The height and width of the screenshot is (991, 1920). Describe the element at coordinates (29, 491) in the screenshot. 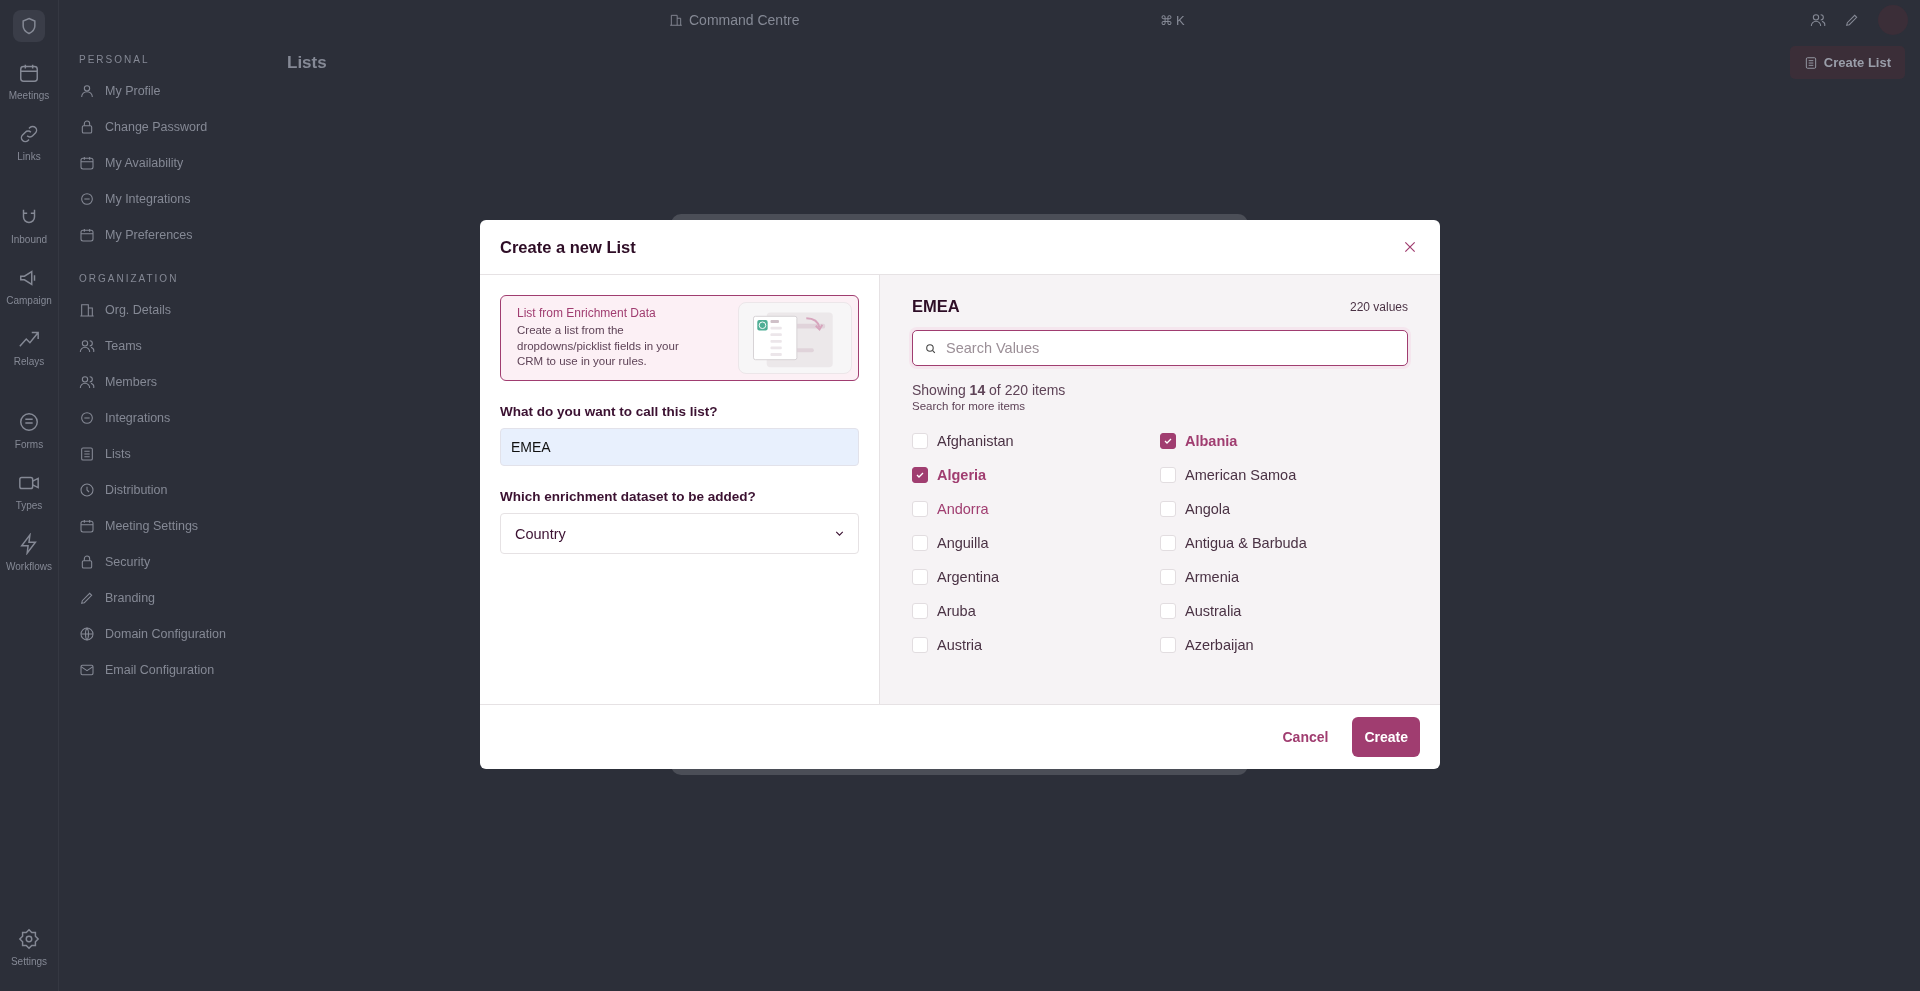

I see `rail-item: Types` at that location.